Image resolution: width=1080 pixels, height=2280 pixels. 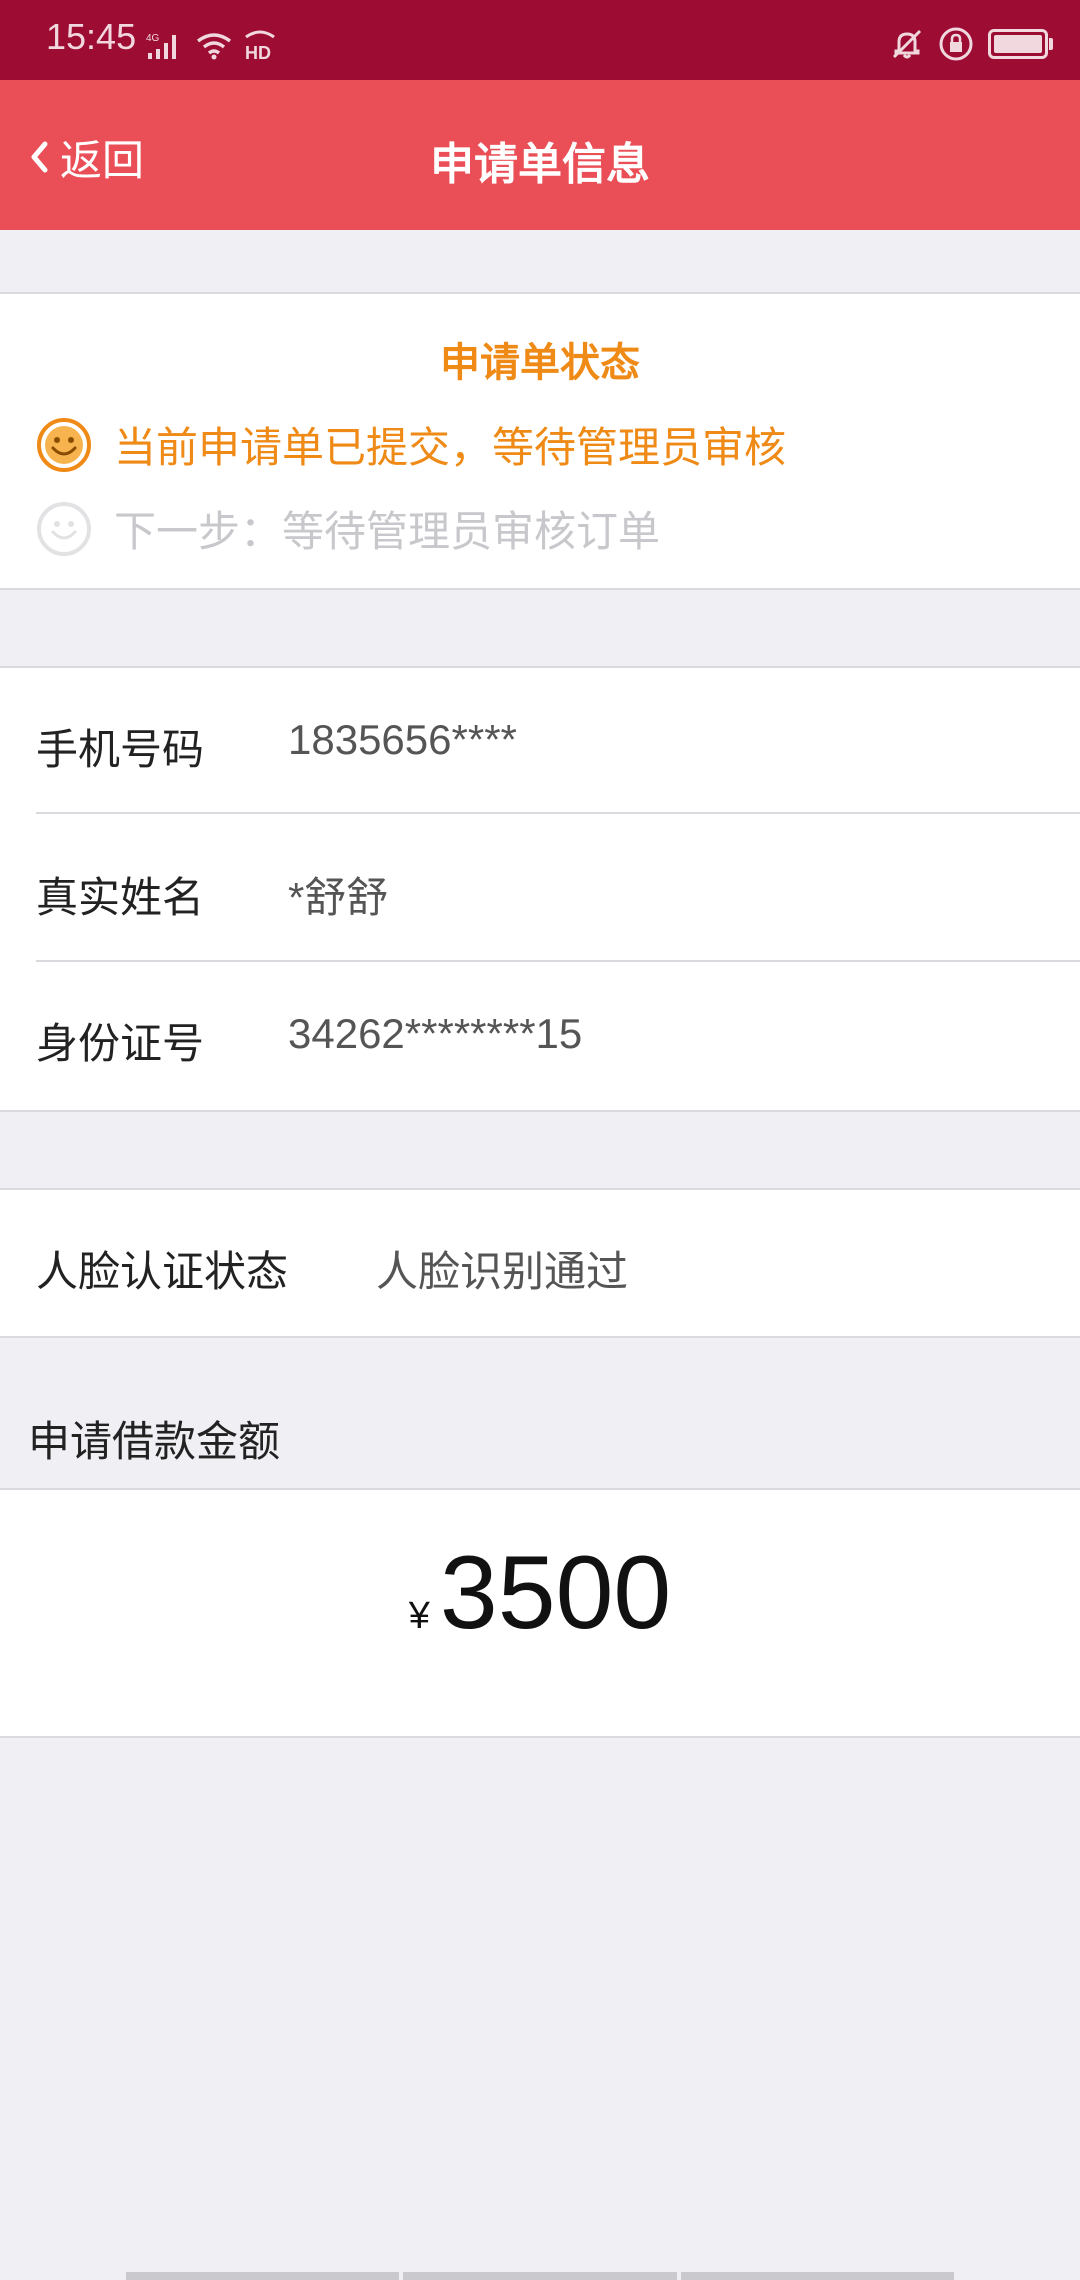 What do you see at coordinates (450, 447) in the screenshot?
I see `current-status-text: 当前申请单已提交，等待管理员审核` at bounding box center [450, 447].